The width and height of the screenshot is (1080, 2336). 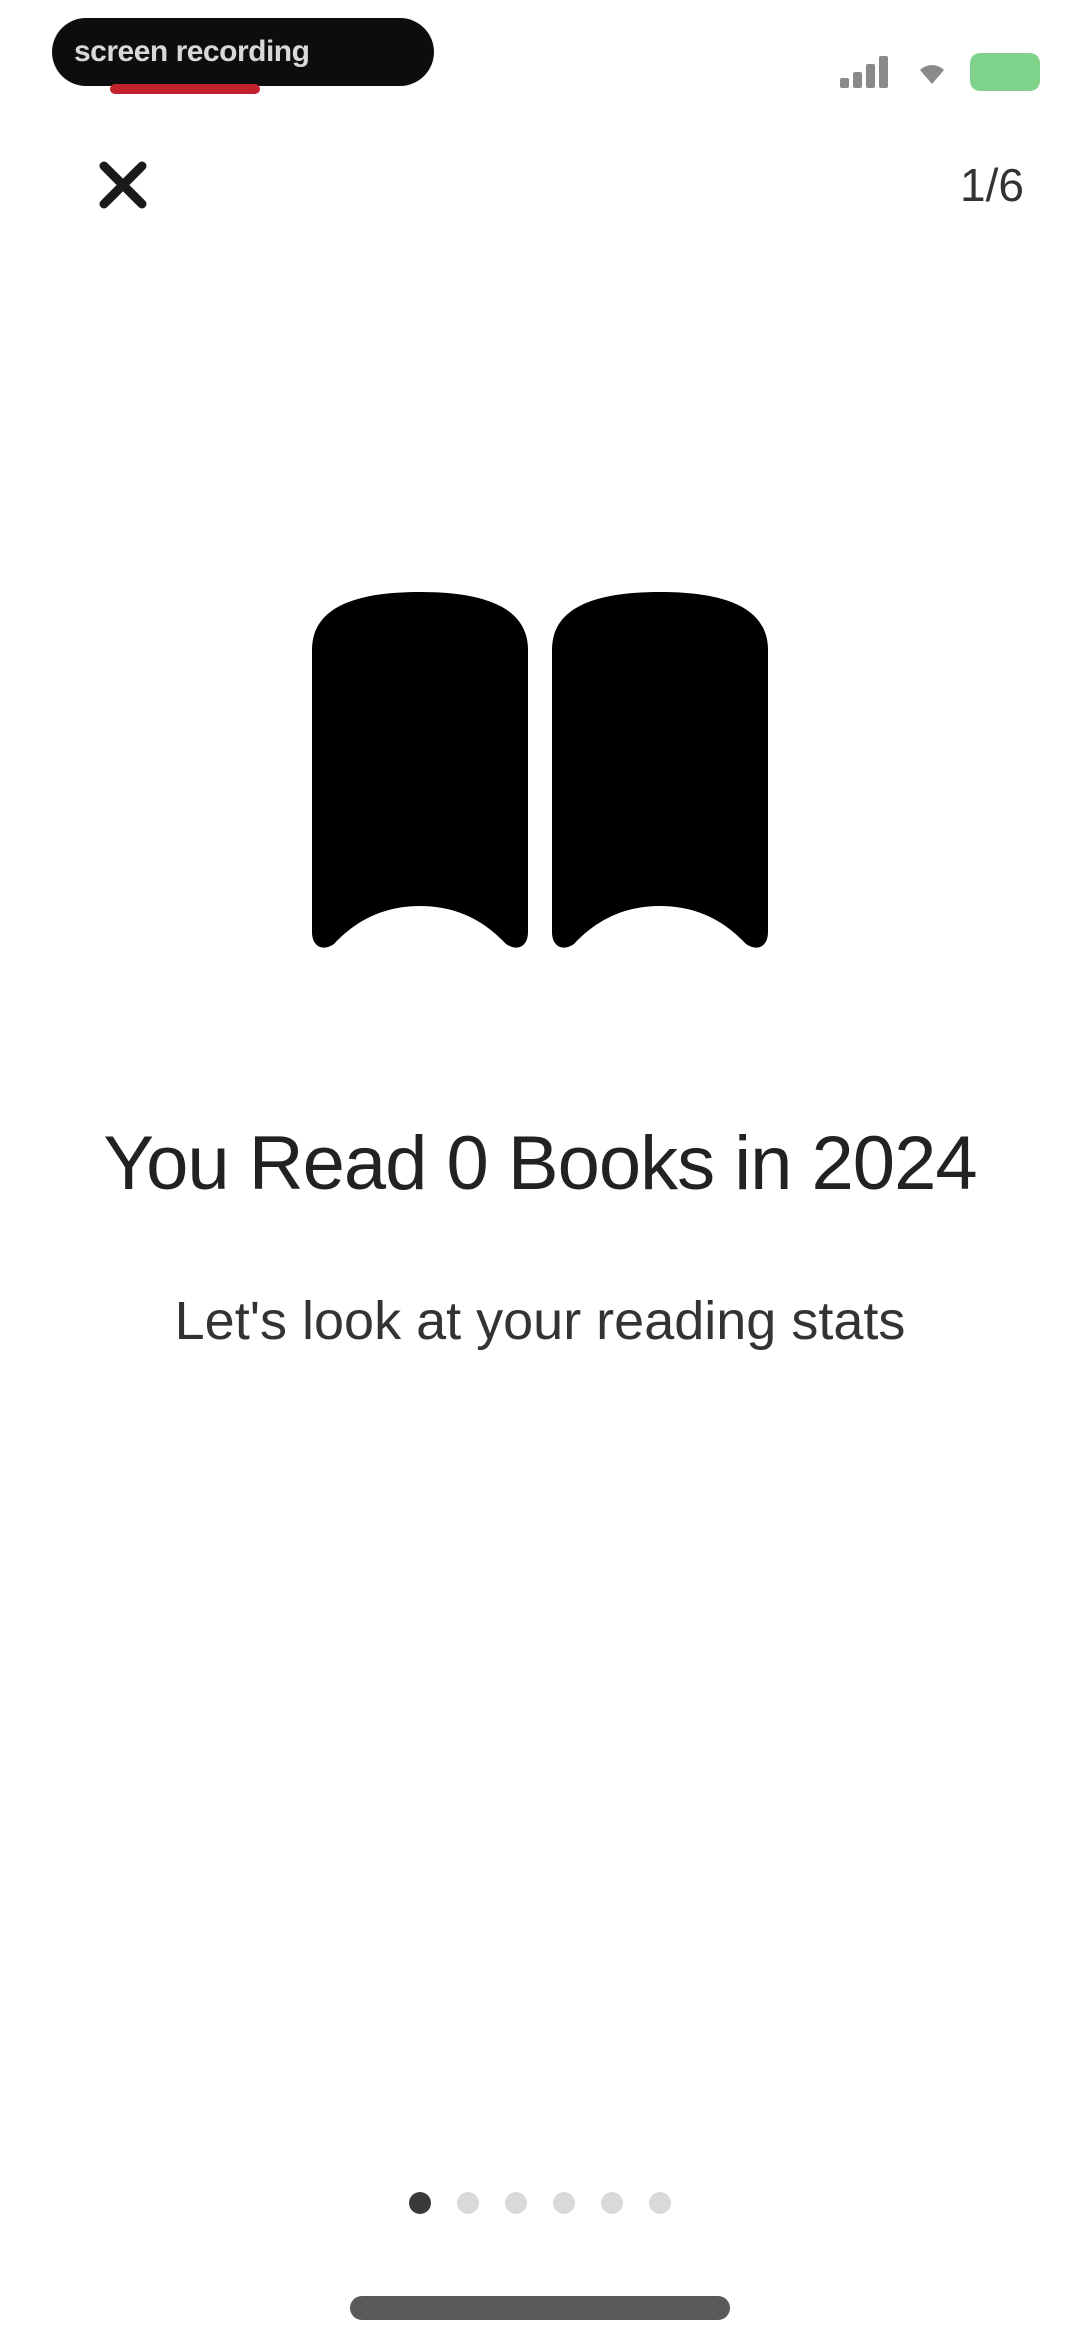 What do you see at coordinates (992, 185) in the screenshot?
I see `page-counter: 1/6` at bounding box center [992, 185].